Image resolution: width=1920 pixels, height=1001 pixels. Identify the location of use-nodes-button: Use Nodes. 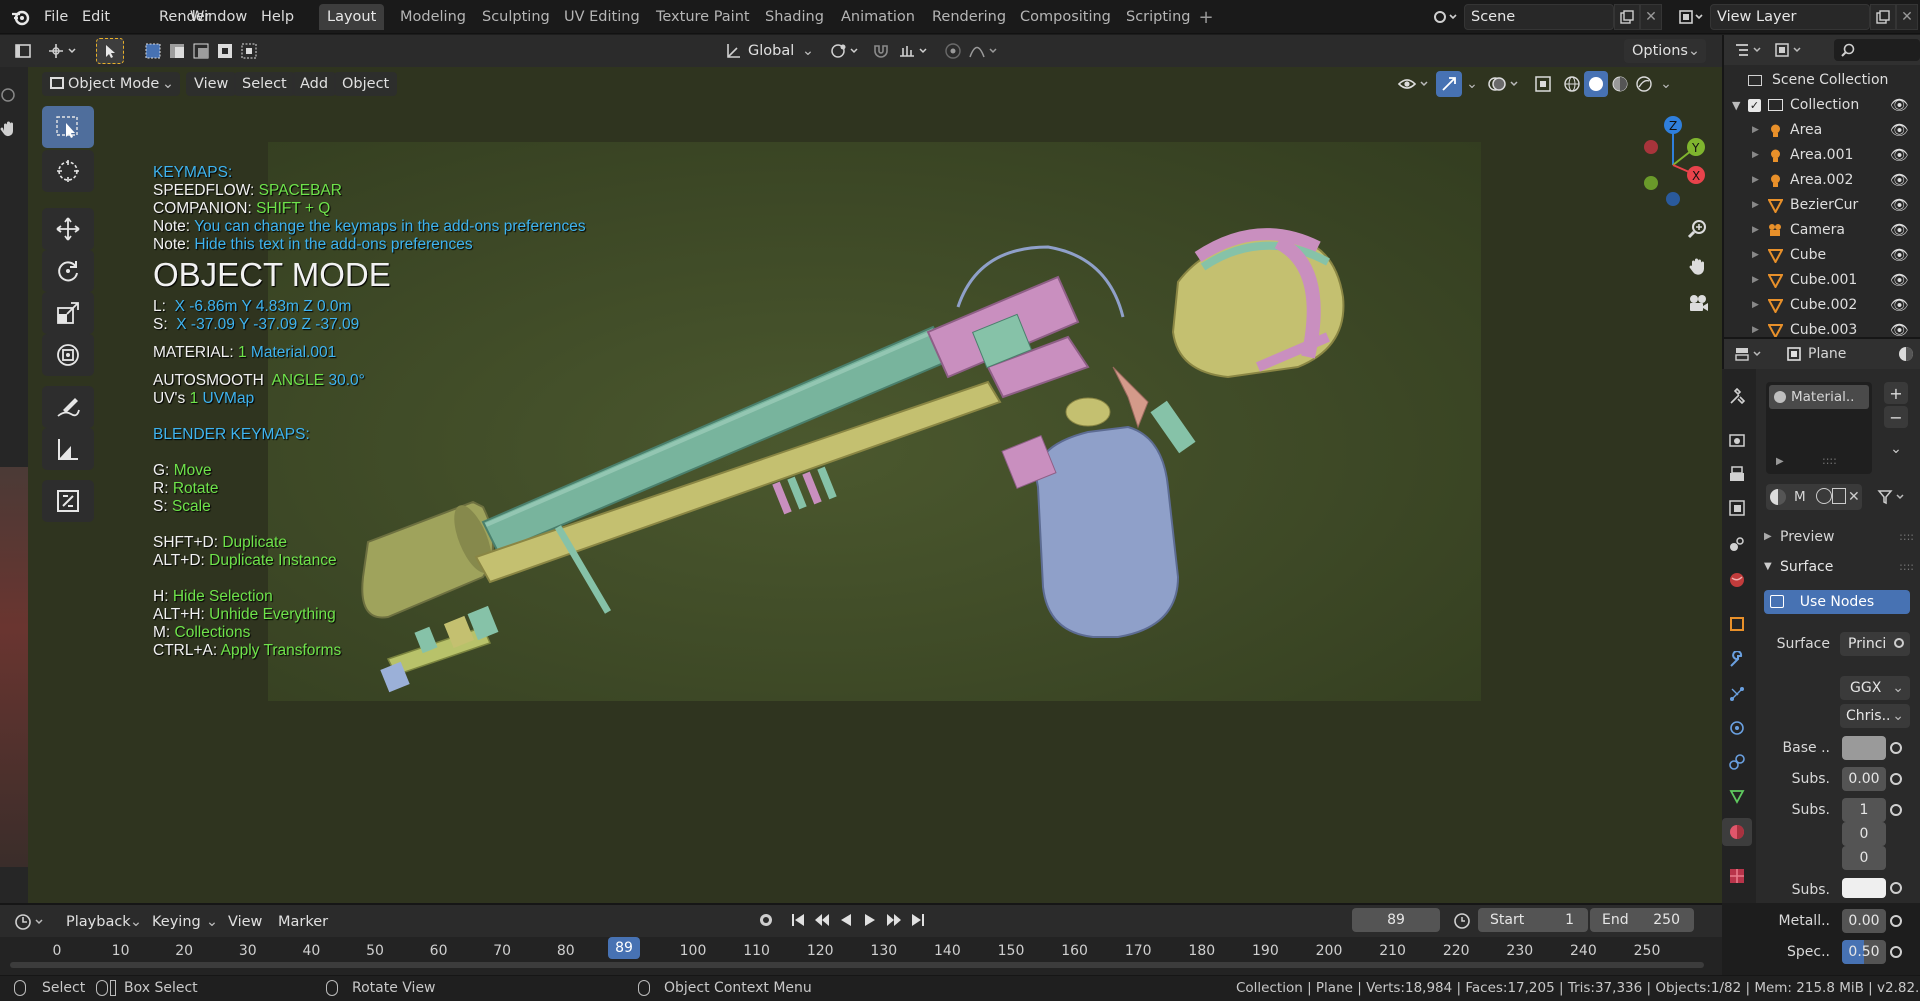
(1837, 602).